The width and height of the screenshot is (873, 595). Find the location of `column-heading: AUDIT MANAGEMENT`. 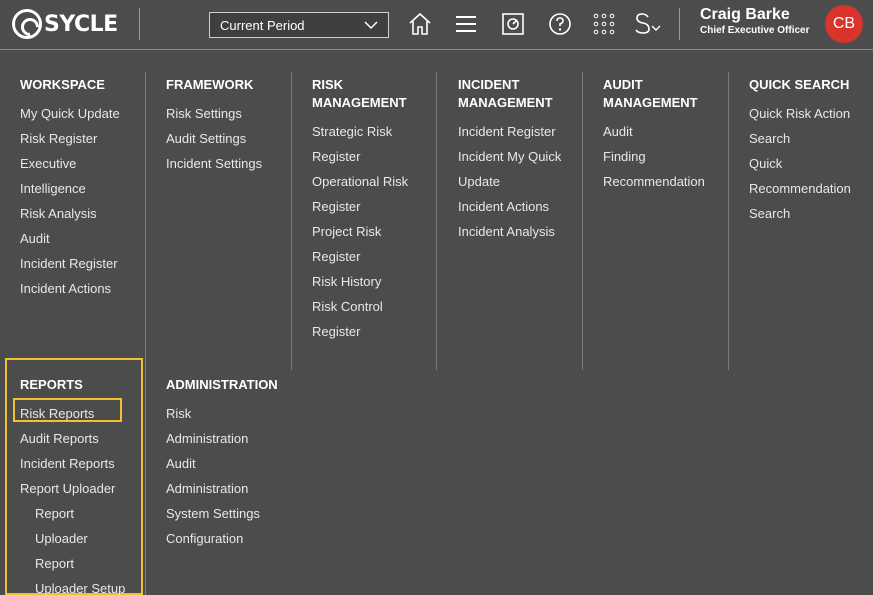

column-heading: AUDIT MANAGEMENT is located at coordinates (654, 94).